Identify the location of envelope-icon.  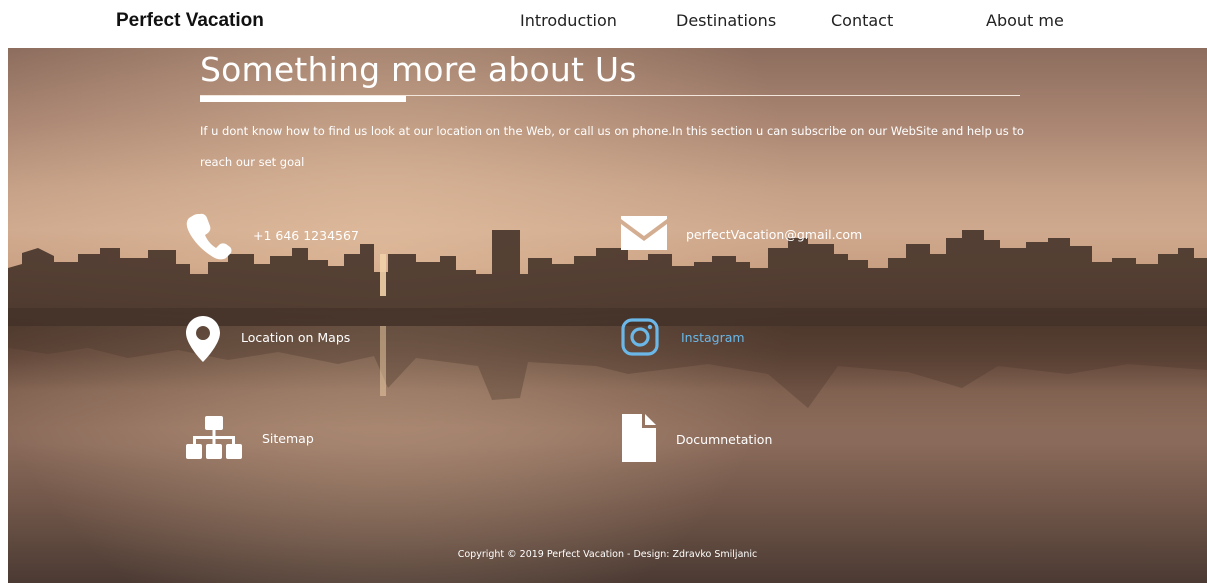
(644, 233).